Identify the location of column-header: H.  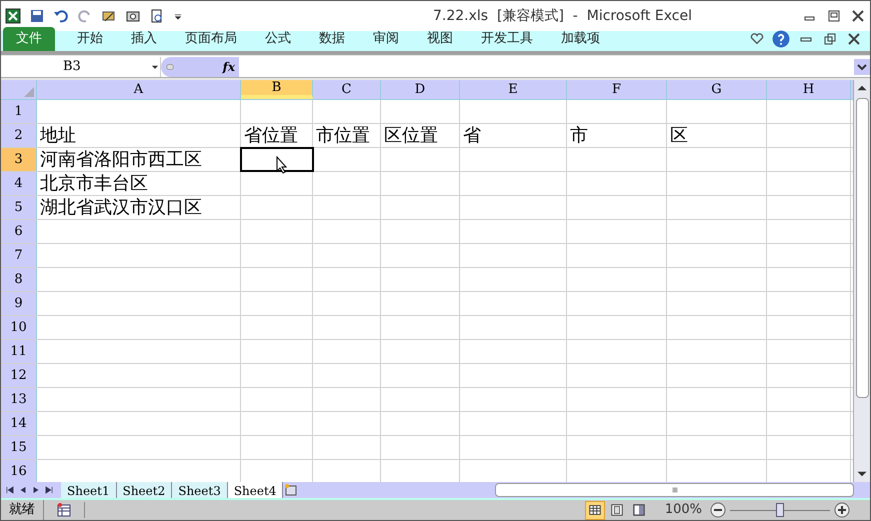
(809, 89).